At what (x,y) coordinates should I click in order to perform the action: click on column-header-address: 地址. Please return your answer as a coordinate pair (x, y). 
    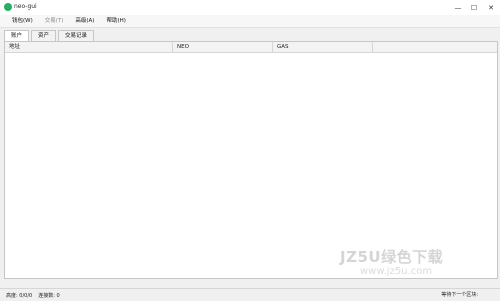
    Looking at the image, I should click on (89, 47).